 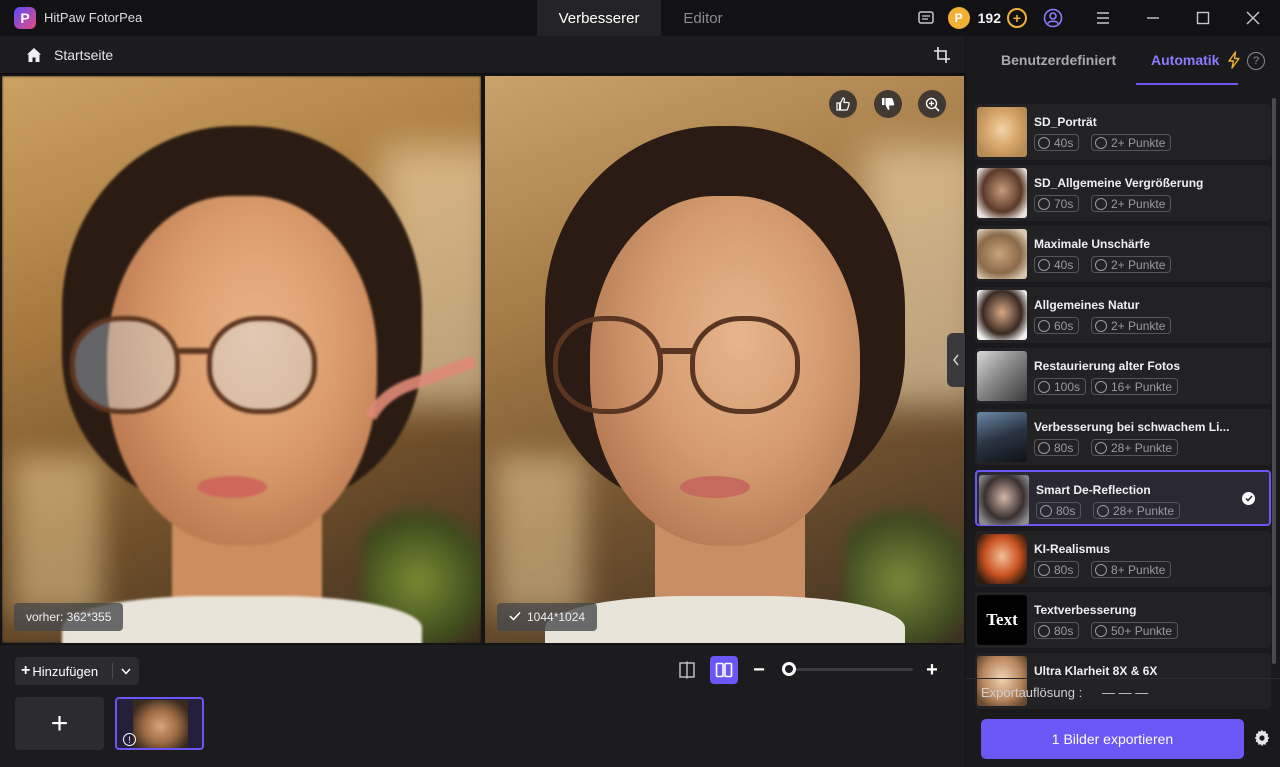 I want to click on split-view-icon, so click(x=724, y=670).